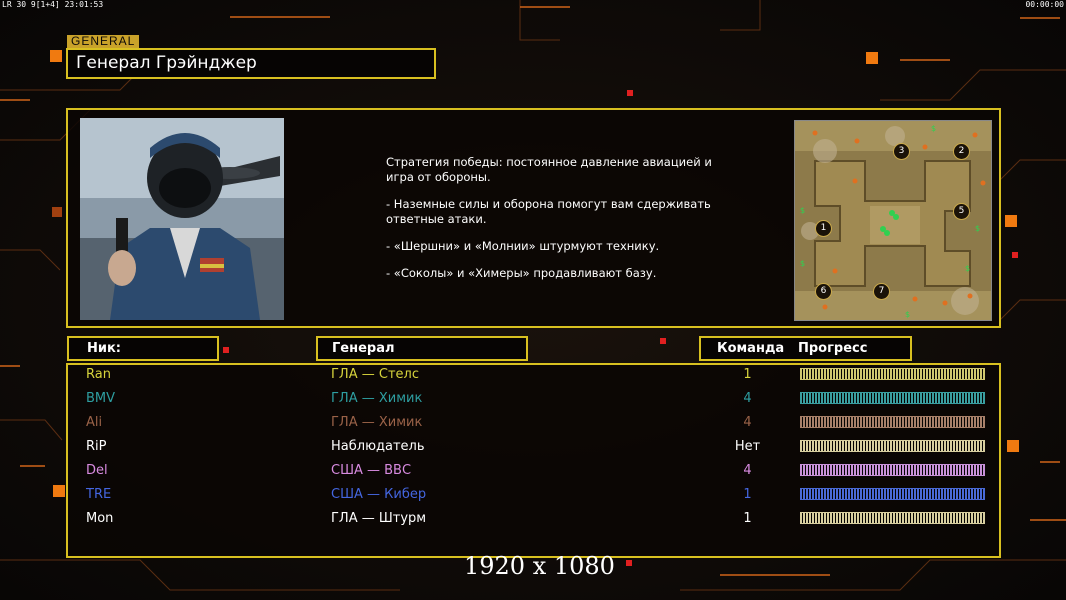  I want to click on header-progress: Прогресс, so click(833, 348).